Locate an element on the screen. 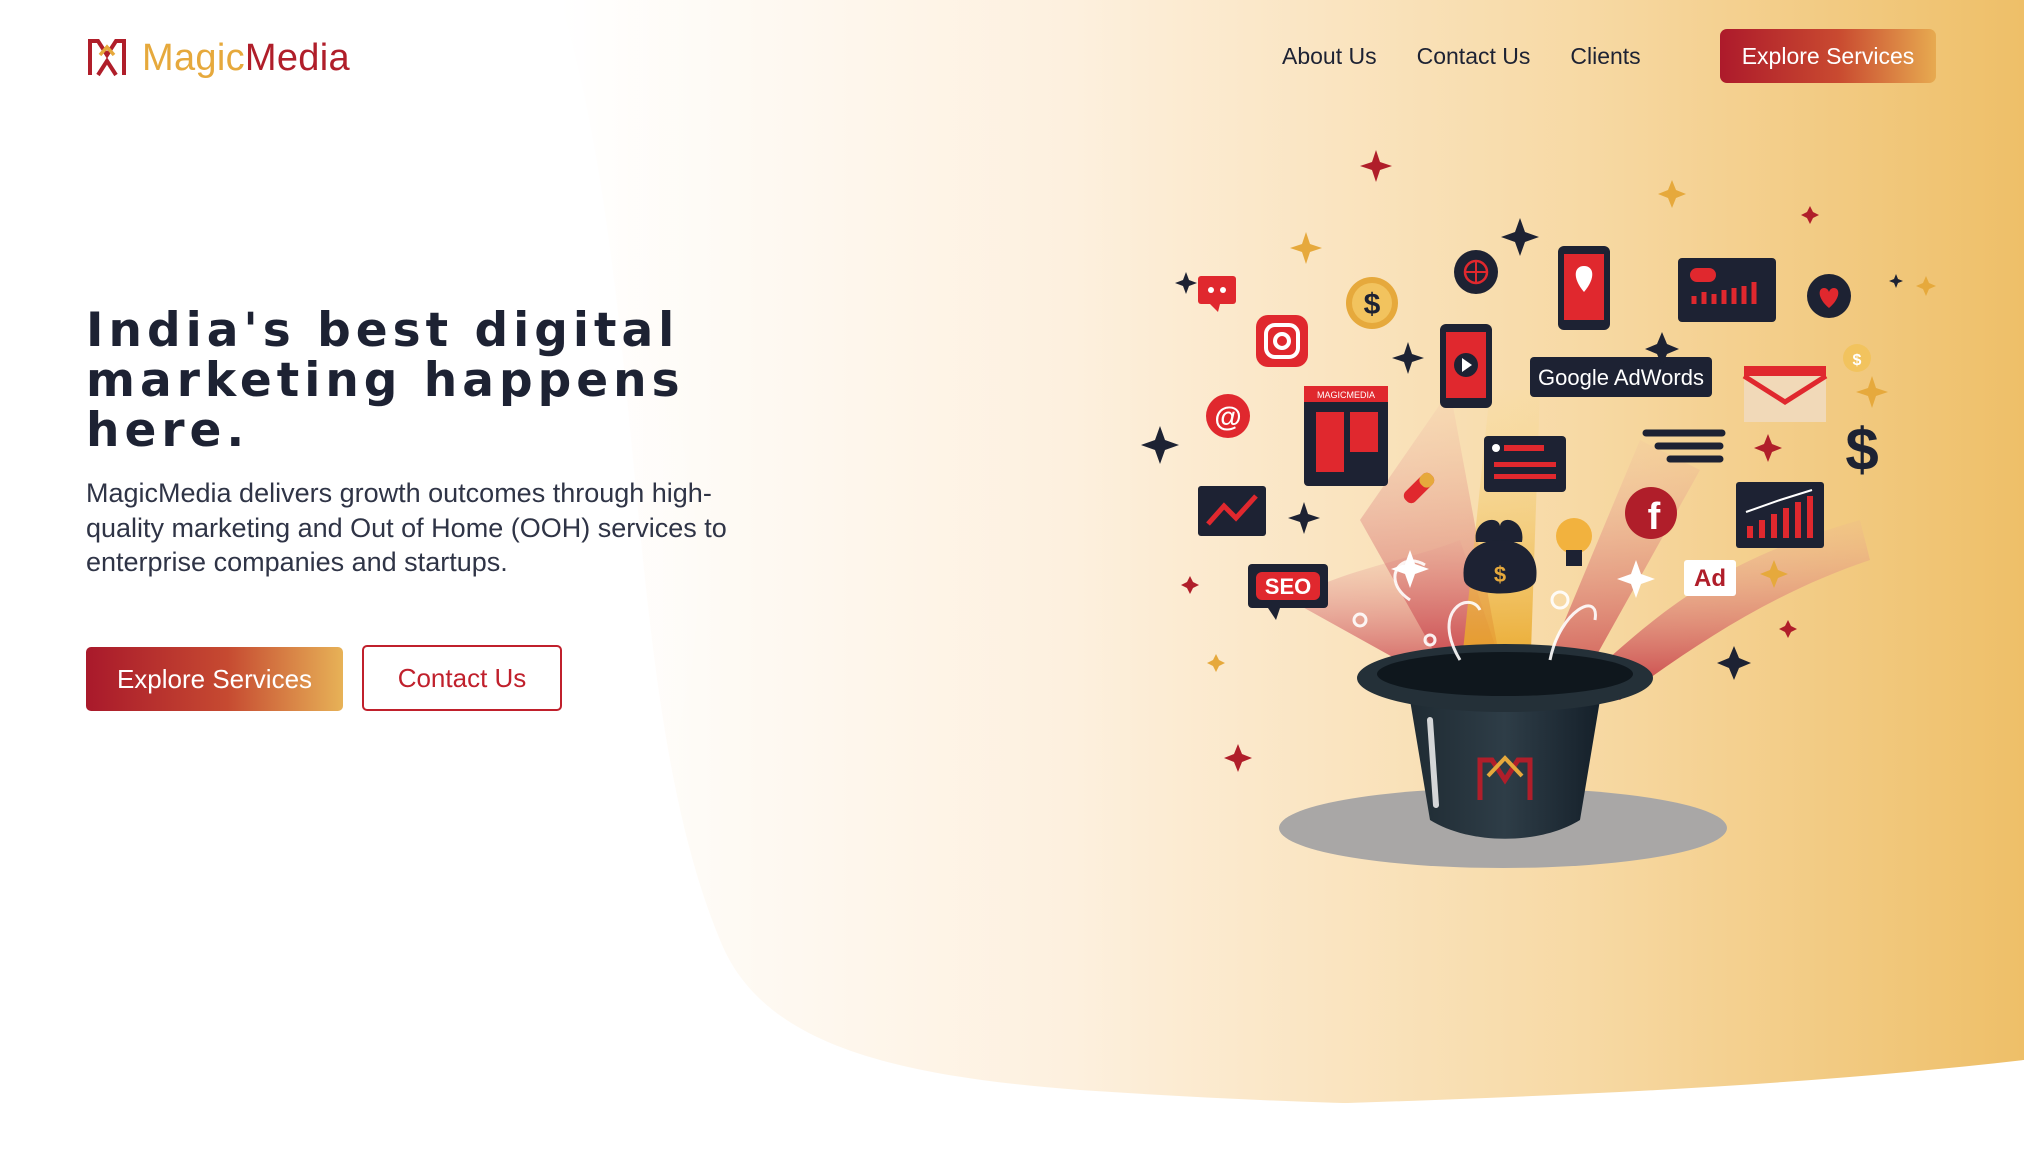 This screenshot has height=1154, width=2024. small-dollar-coin-icon: $ is located at coordinates (1857, 358).